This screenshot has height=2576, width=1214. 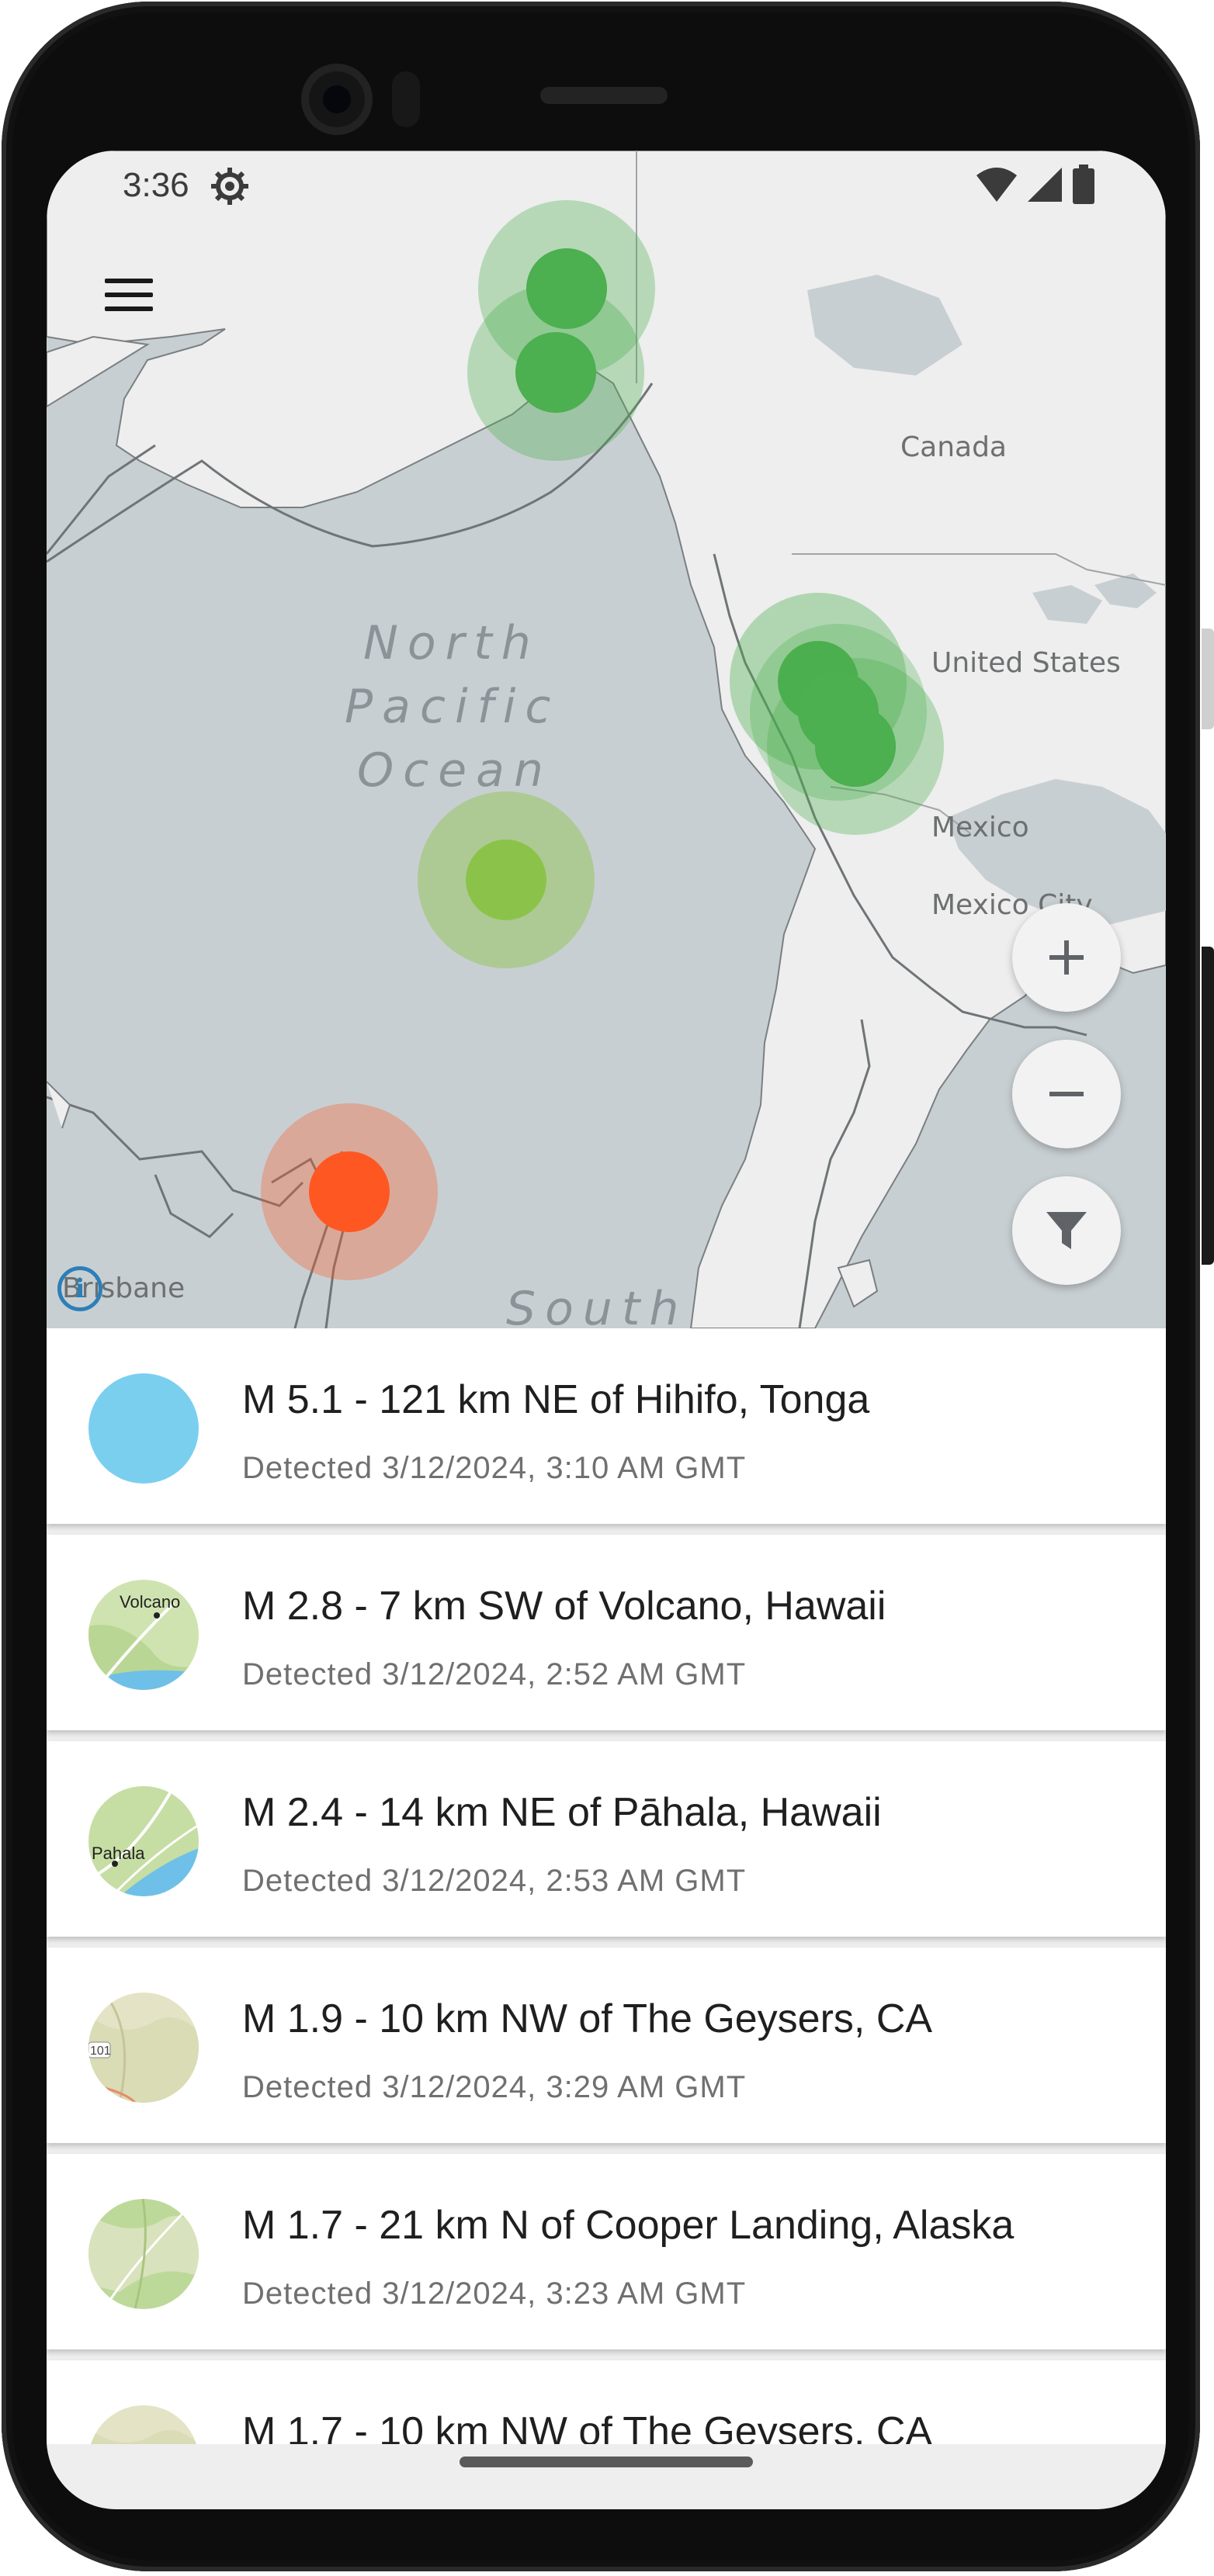 What do you see at coordinates (556, 1399) in the screenshot?
I see `item-title: M 5.1 - 121 km NE of Hihifo, Tonga` at bounding box center [556, 1399].